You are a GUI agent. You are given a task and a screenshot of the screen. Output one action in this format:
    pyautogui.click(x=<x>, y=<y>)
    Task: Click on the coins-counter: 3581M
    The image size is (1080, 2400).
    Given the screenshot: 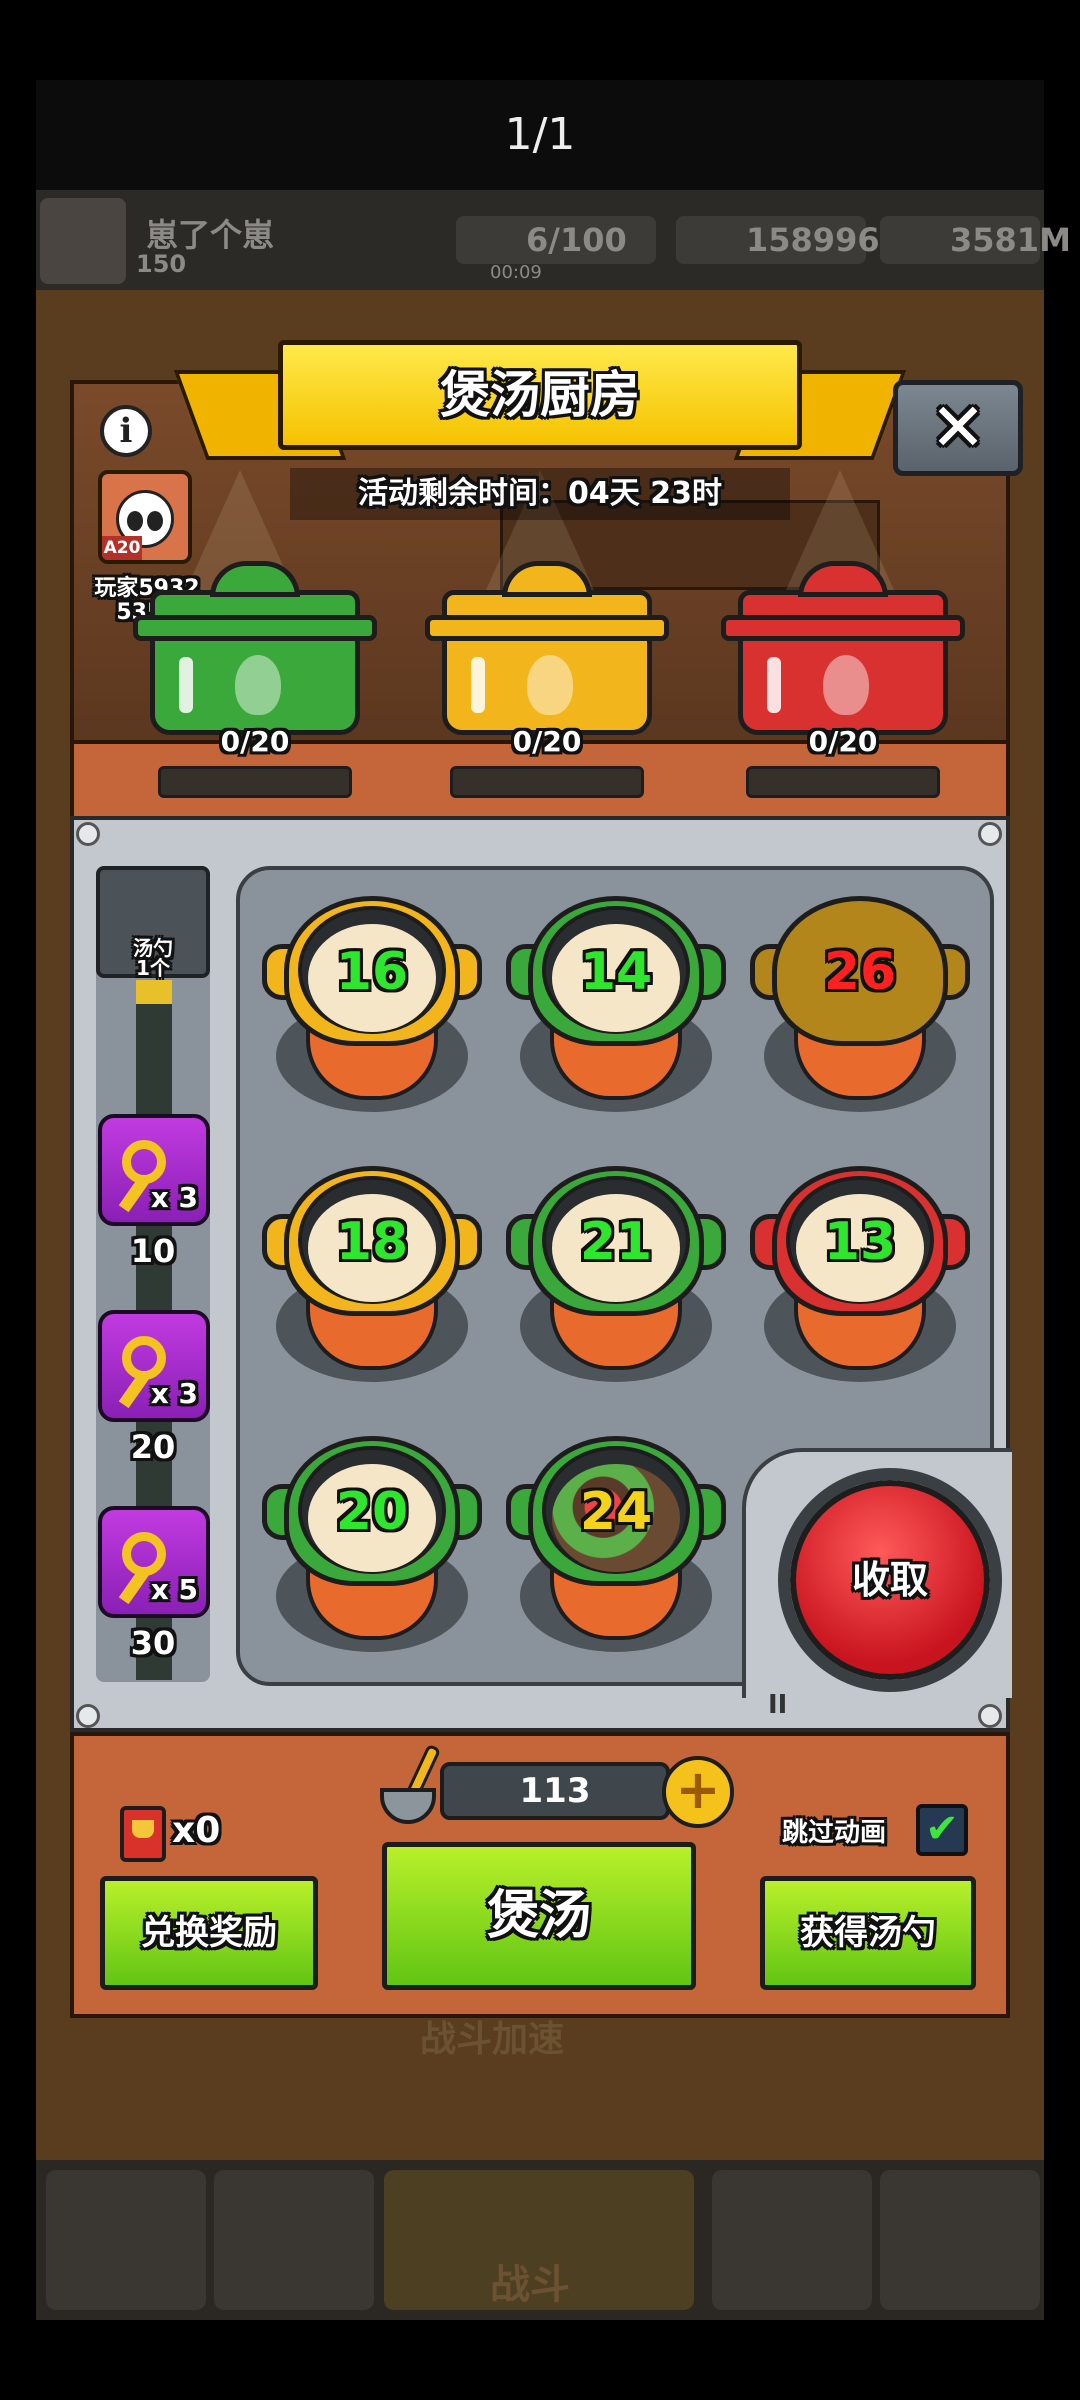 What is the action you would take?
    pyautogui.click(x=975, y=240)
    